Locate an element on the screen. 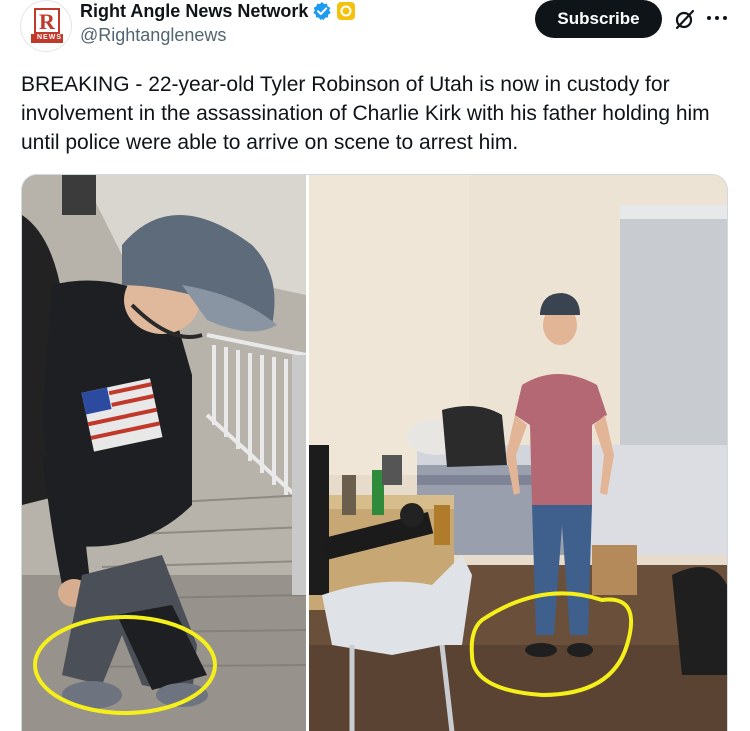 The height and width of the screenshot is (731, 750). more-horizontal-icon is located at coordinates (717, 18).